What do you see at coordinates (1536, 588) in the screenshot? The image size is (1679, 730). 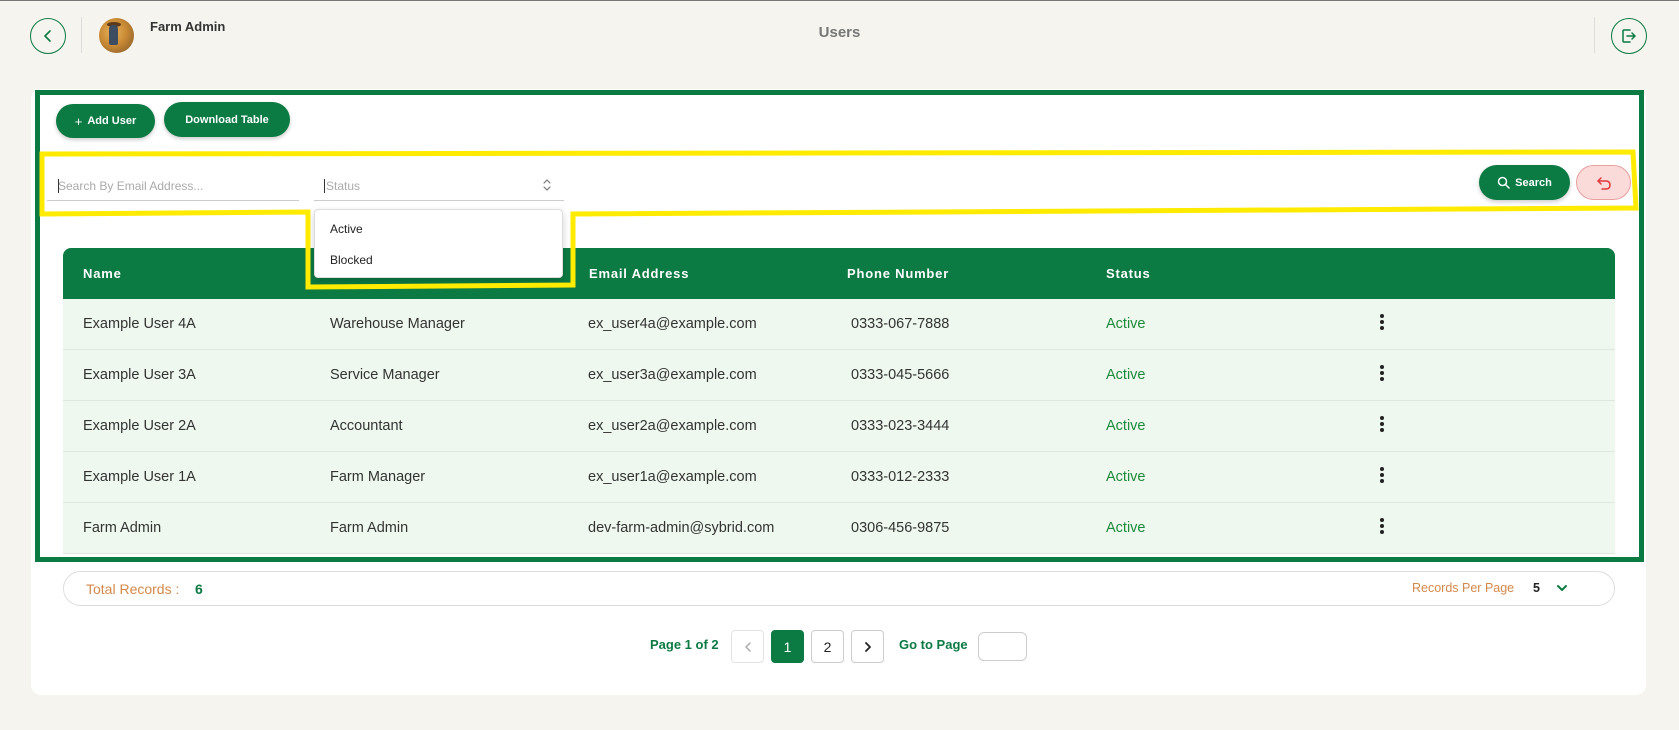 I see `records-per-page-value: 5` at bounding box center [1536, 588].